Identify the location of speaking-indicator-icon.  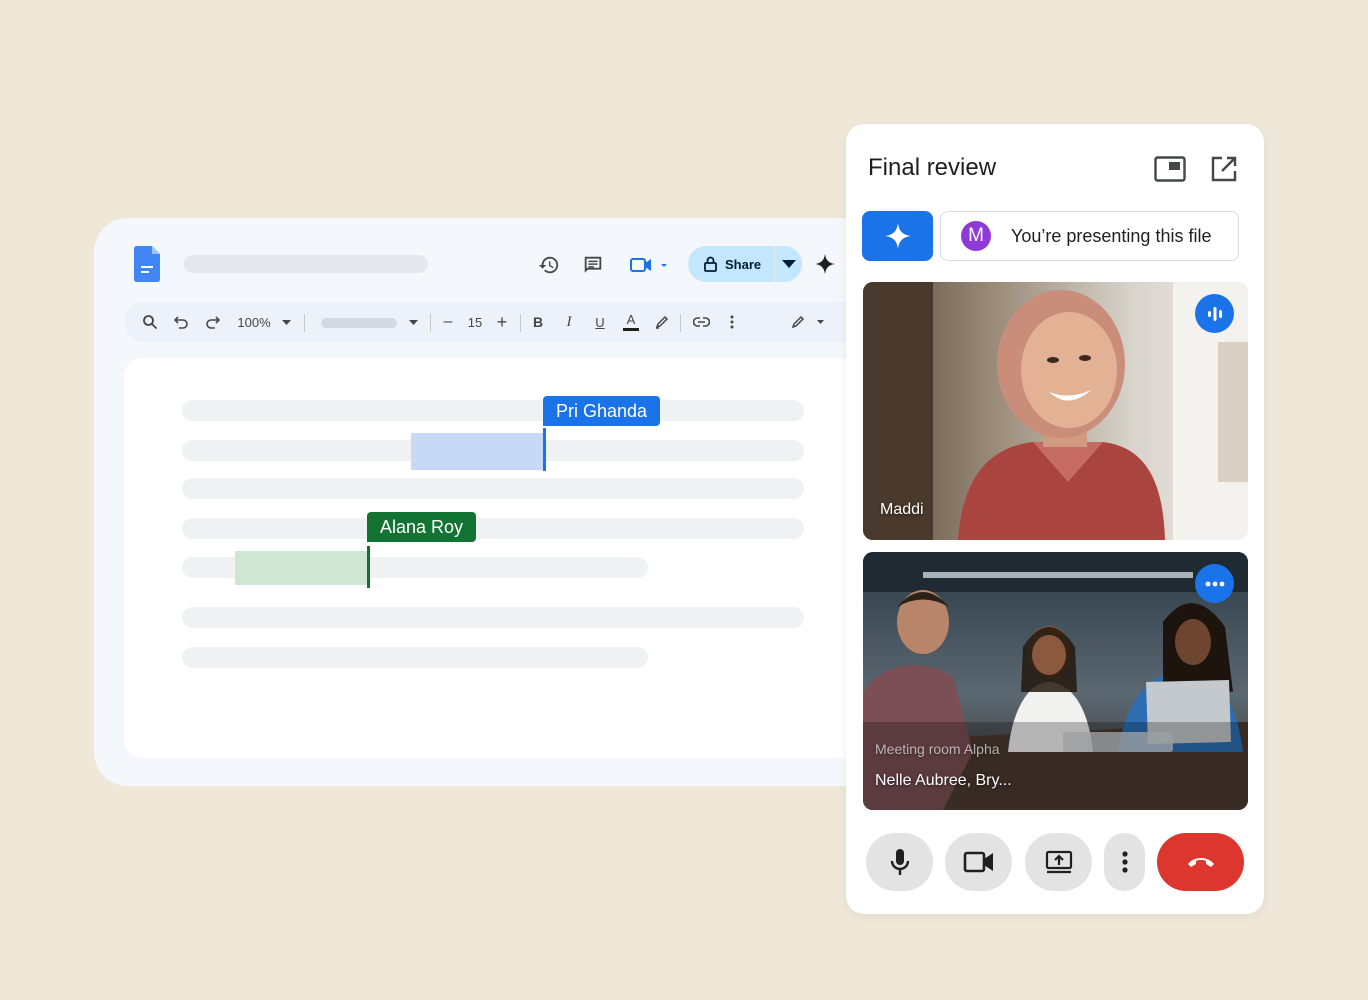
(1214, 313).